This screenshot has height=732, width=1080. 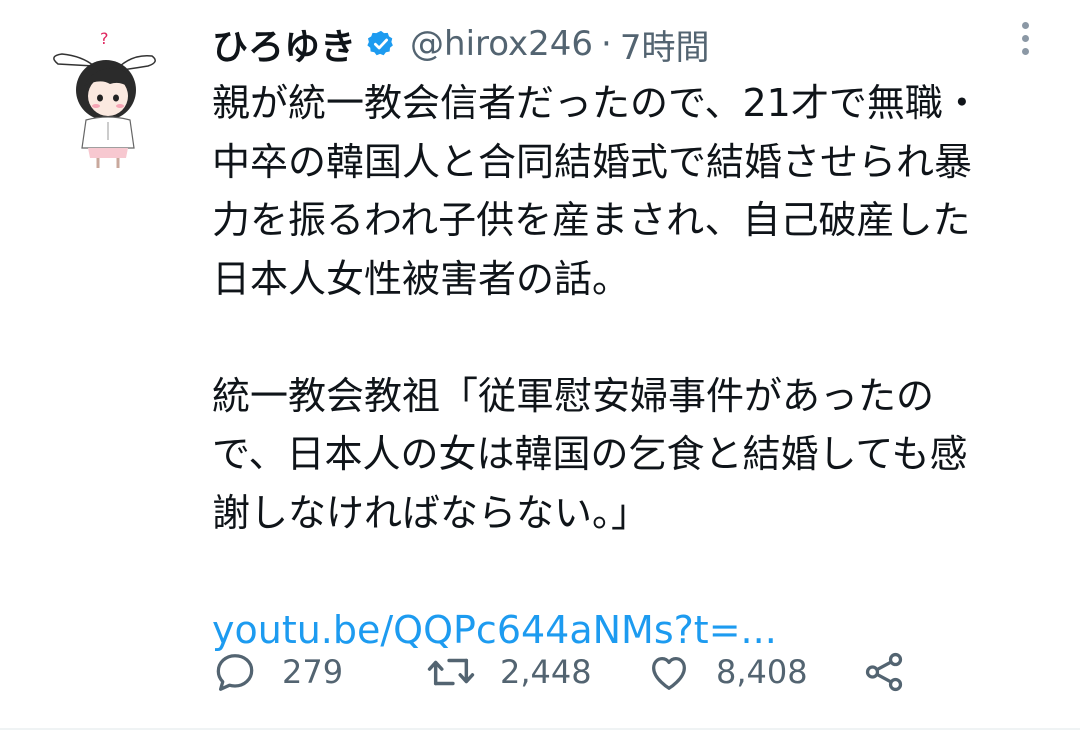 What do you see at coordinates (665, 44) in the screenshot?
I see `timestamp: 7時間` at bounding box center [665, 44].